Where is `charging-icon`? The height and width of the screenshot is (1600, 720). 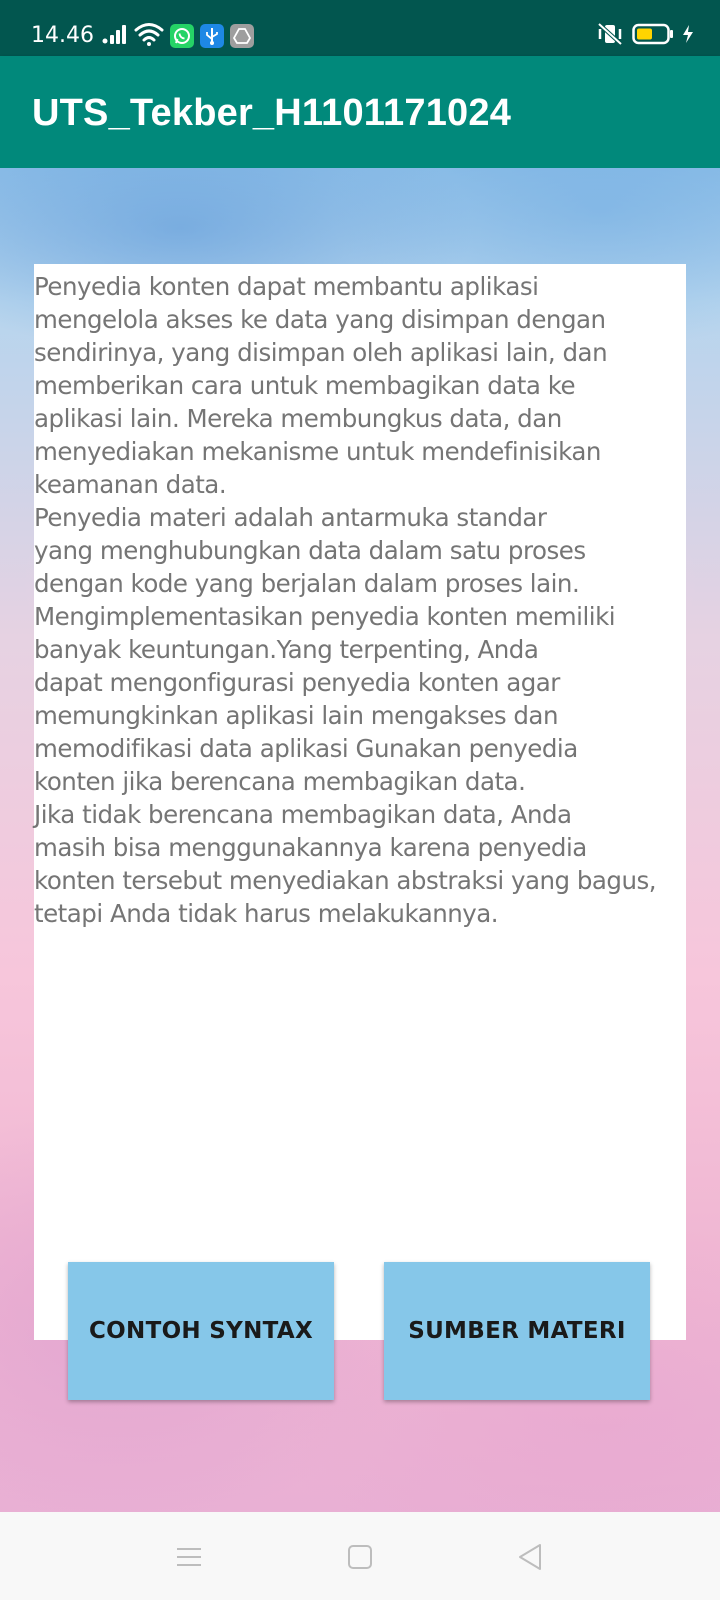 charging-icon is located at coordinates (688, 36).